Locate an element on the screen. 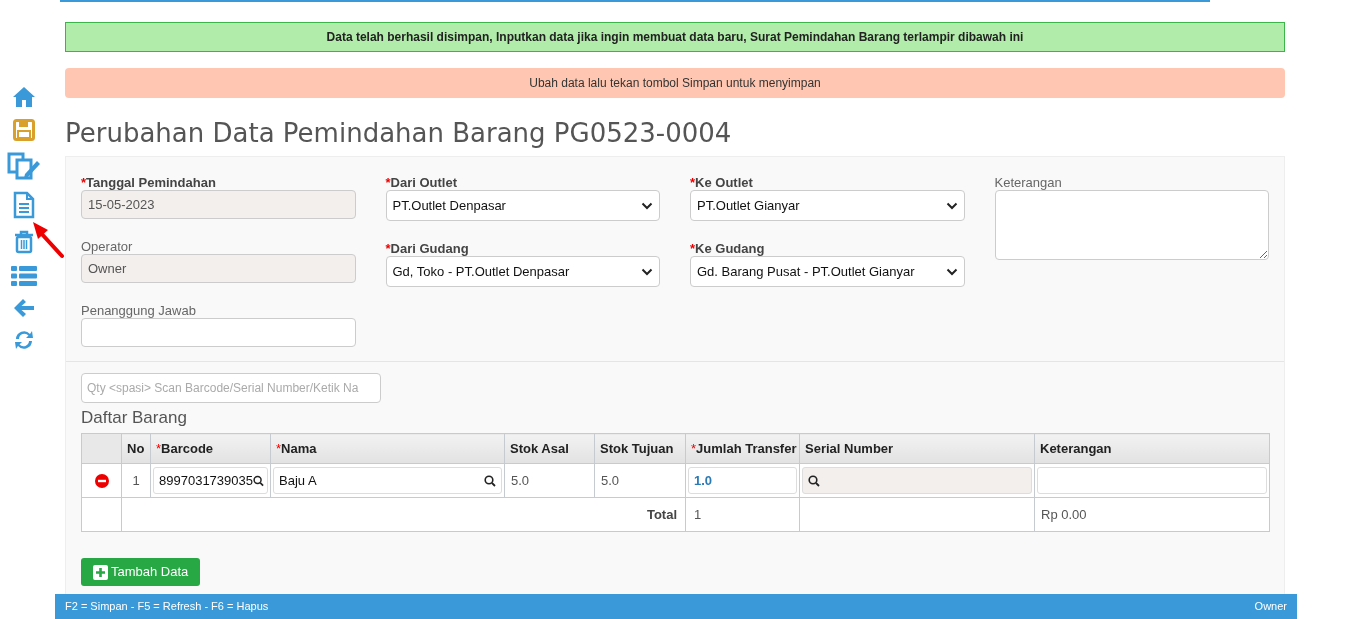  column-header: Stok Asal is located at coordinates (549, 448).